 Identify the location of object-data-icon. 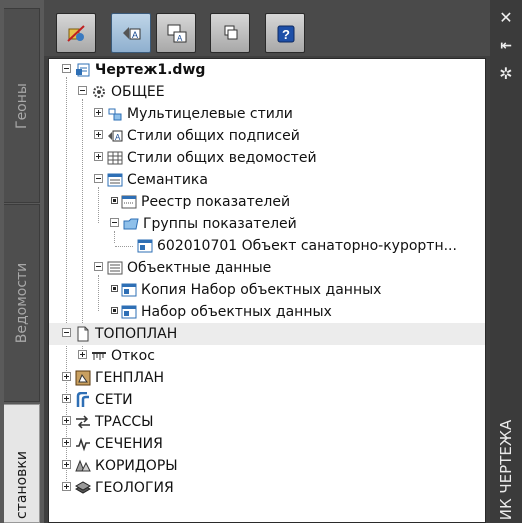
(115, 268).